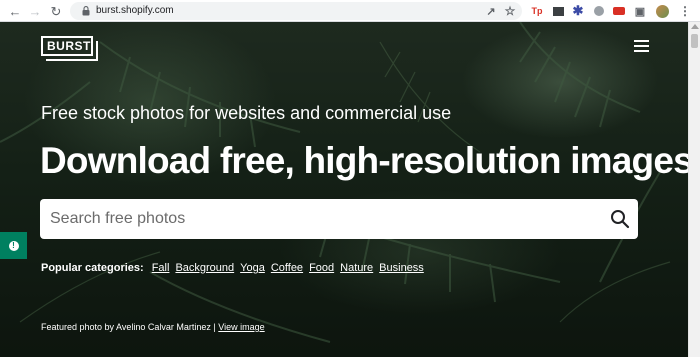 The image size is (700, 357). Describe the element at coordinates (599, 11) in the screenshot. I see `disc-extension-icon` at that location.